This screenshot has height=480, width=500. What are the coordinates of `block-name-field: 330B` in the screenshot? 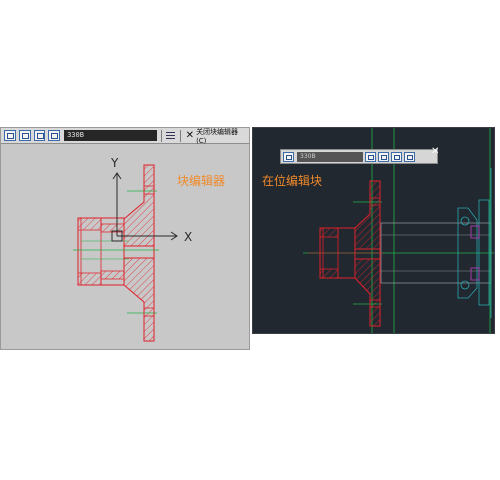 It's located at (330, 156).